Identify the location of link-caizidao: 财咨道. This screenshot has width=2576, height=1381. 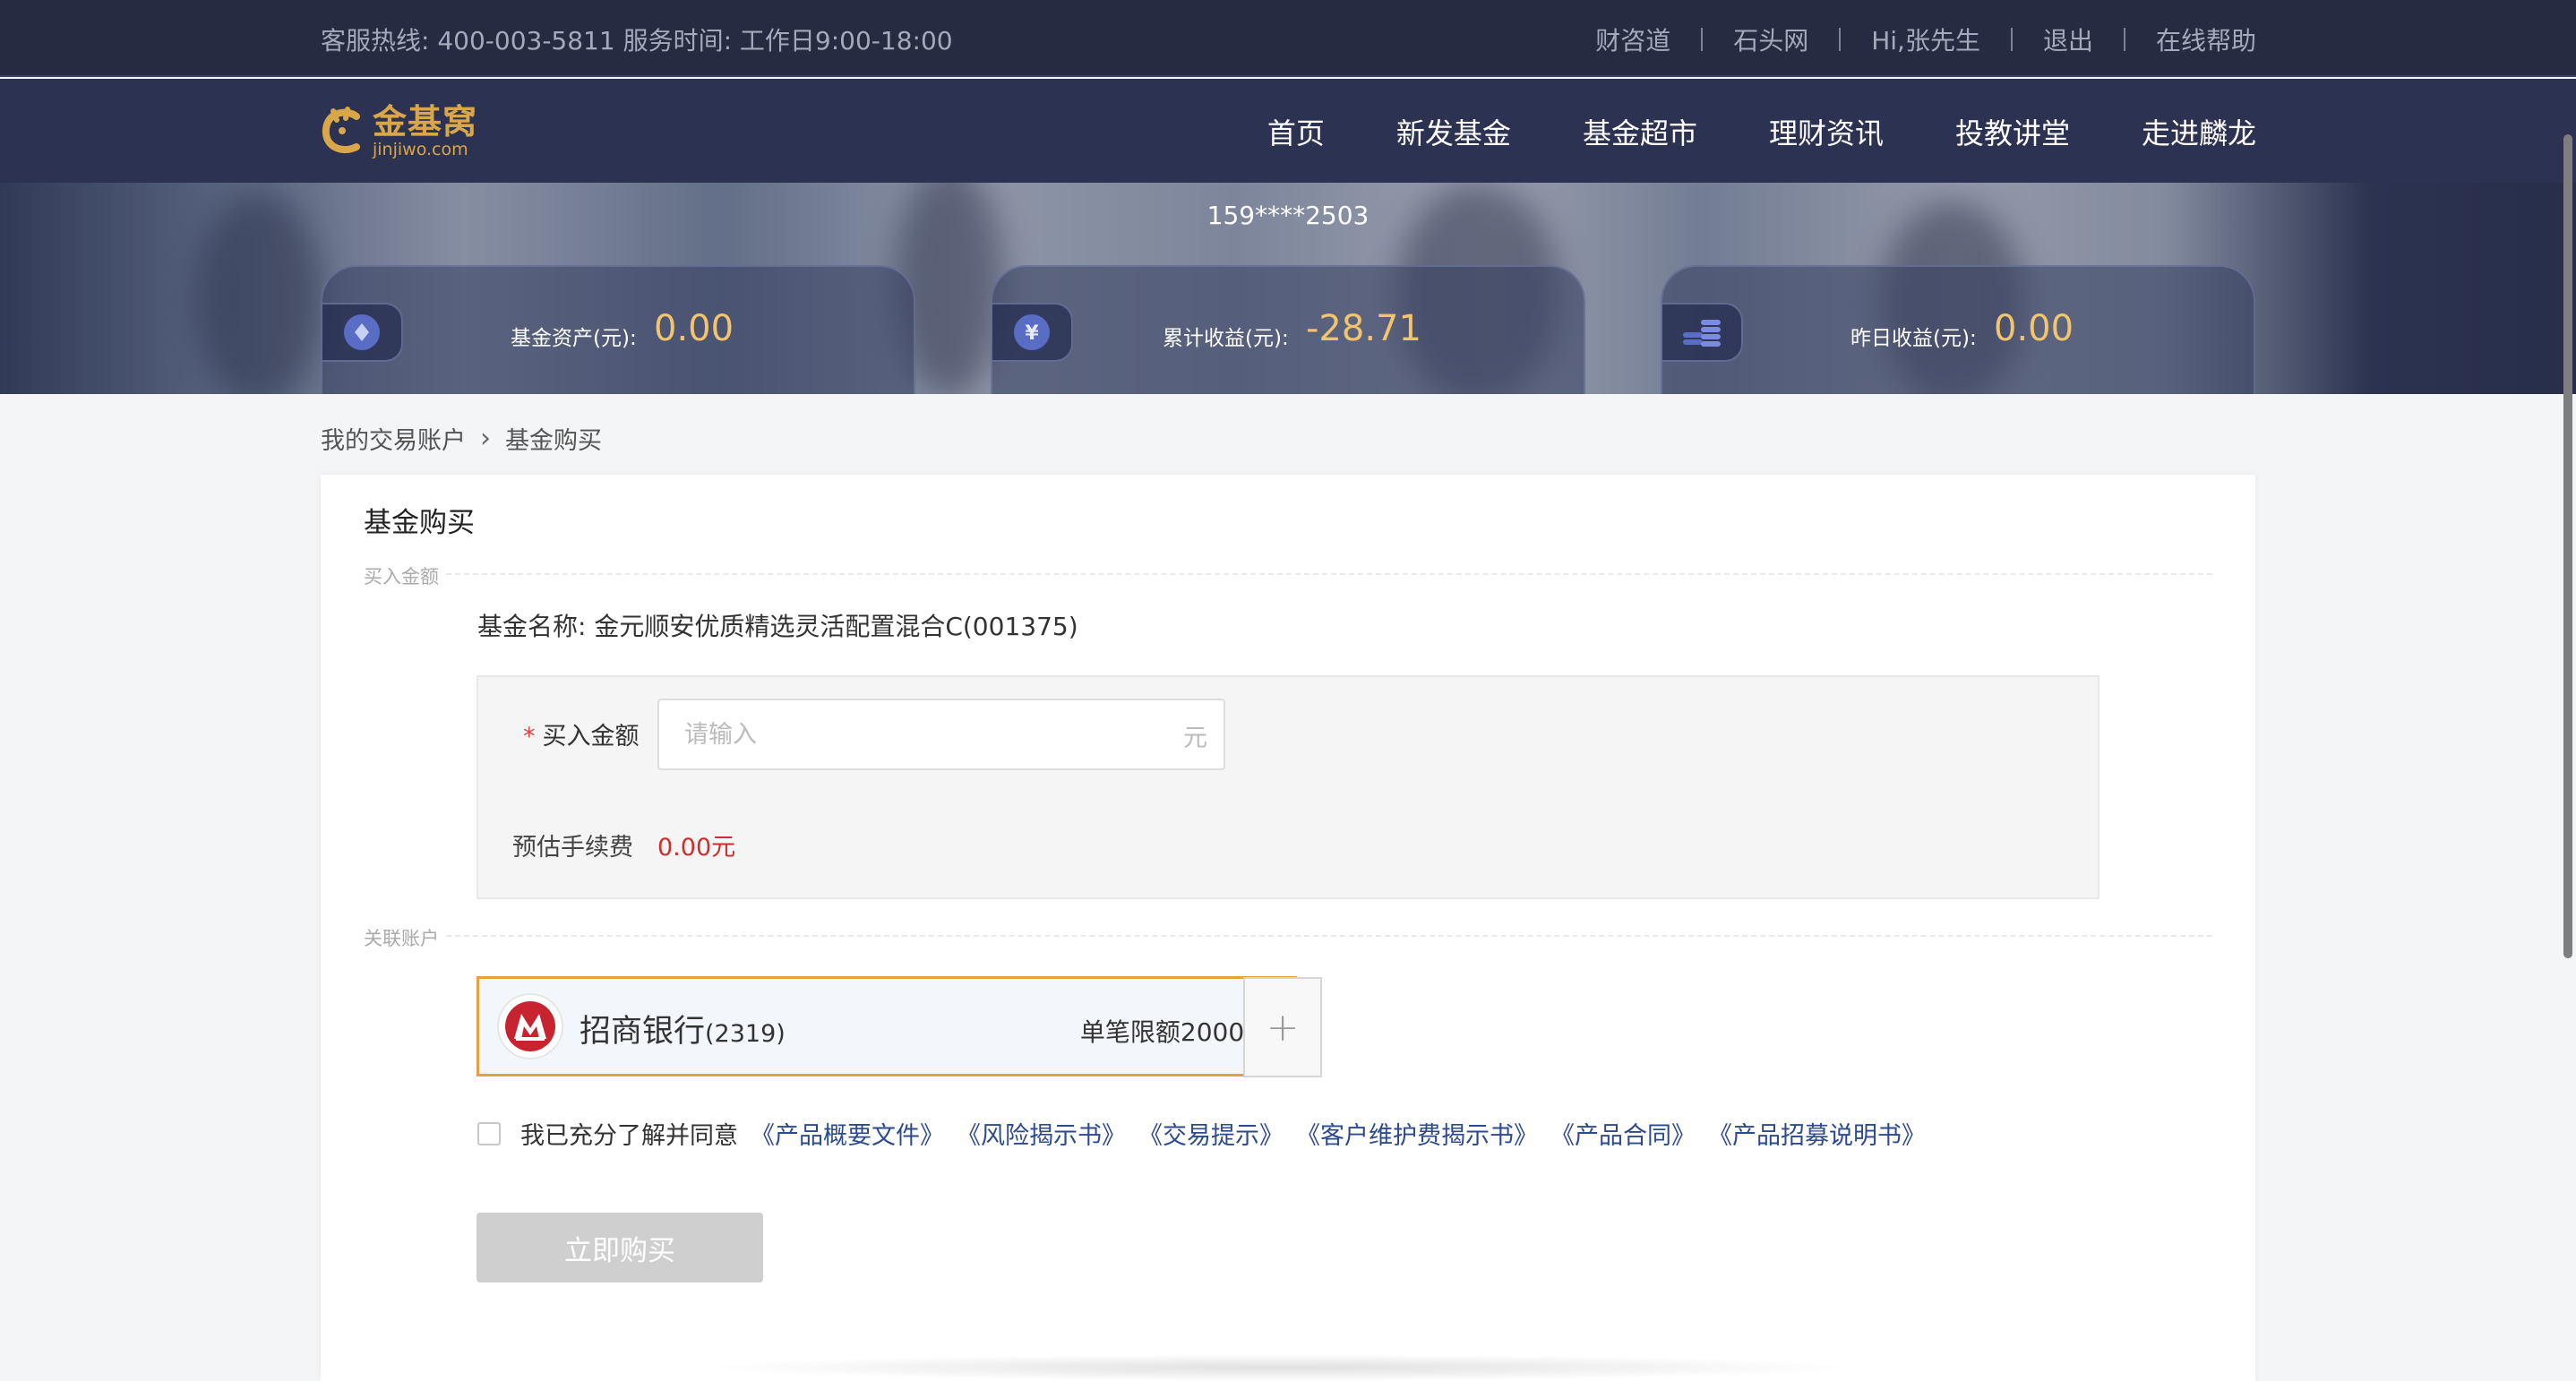
(1632, 39).